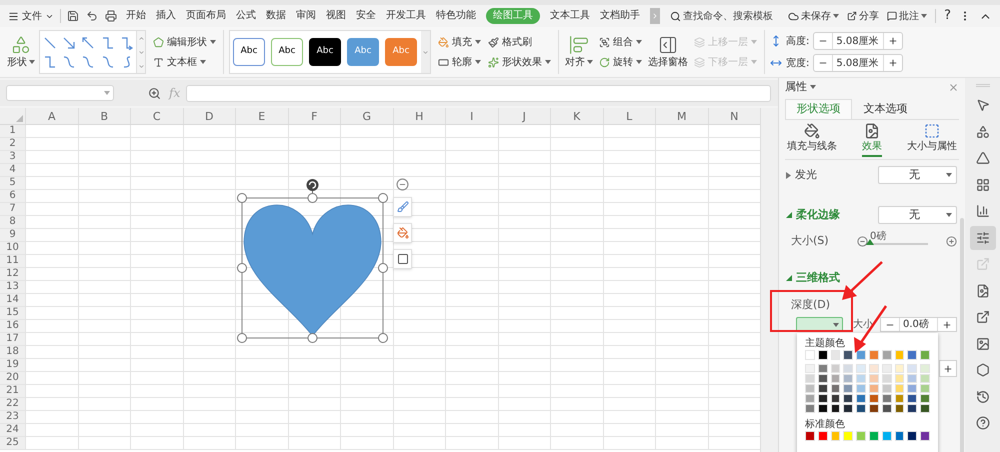 The width and height of the screenshot is (1000, 452). I want to click on hexagon-icon, so click(983, 370).